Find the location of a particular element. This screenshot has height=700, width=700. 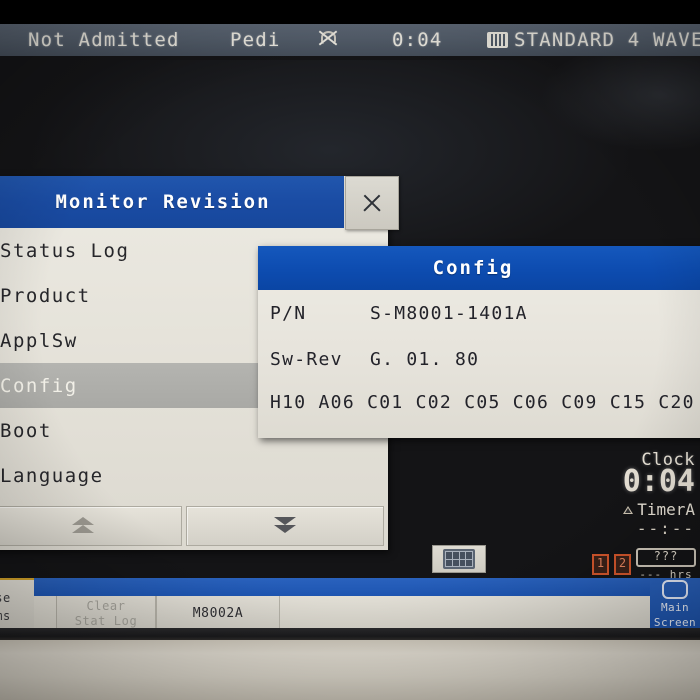

wave-screen-icon is located at coordinates (497, 40).